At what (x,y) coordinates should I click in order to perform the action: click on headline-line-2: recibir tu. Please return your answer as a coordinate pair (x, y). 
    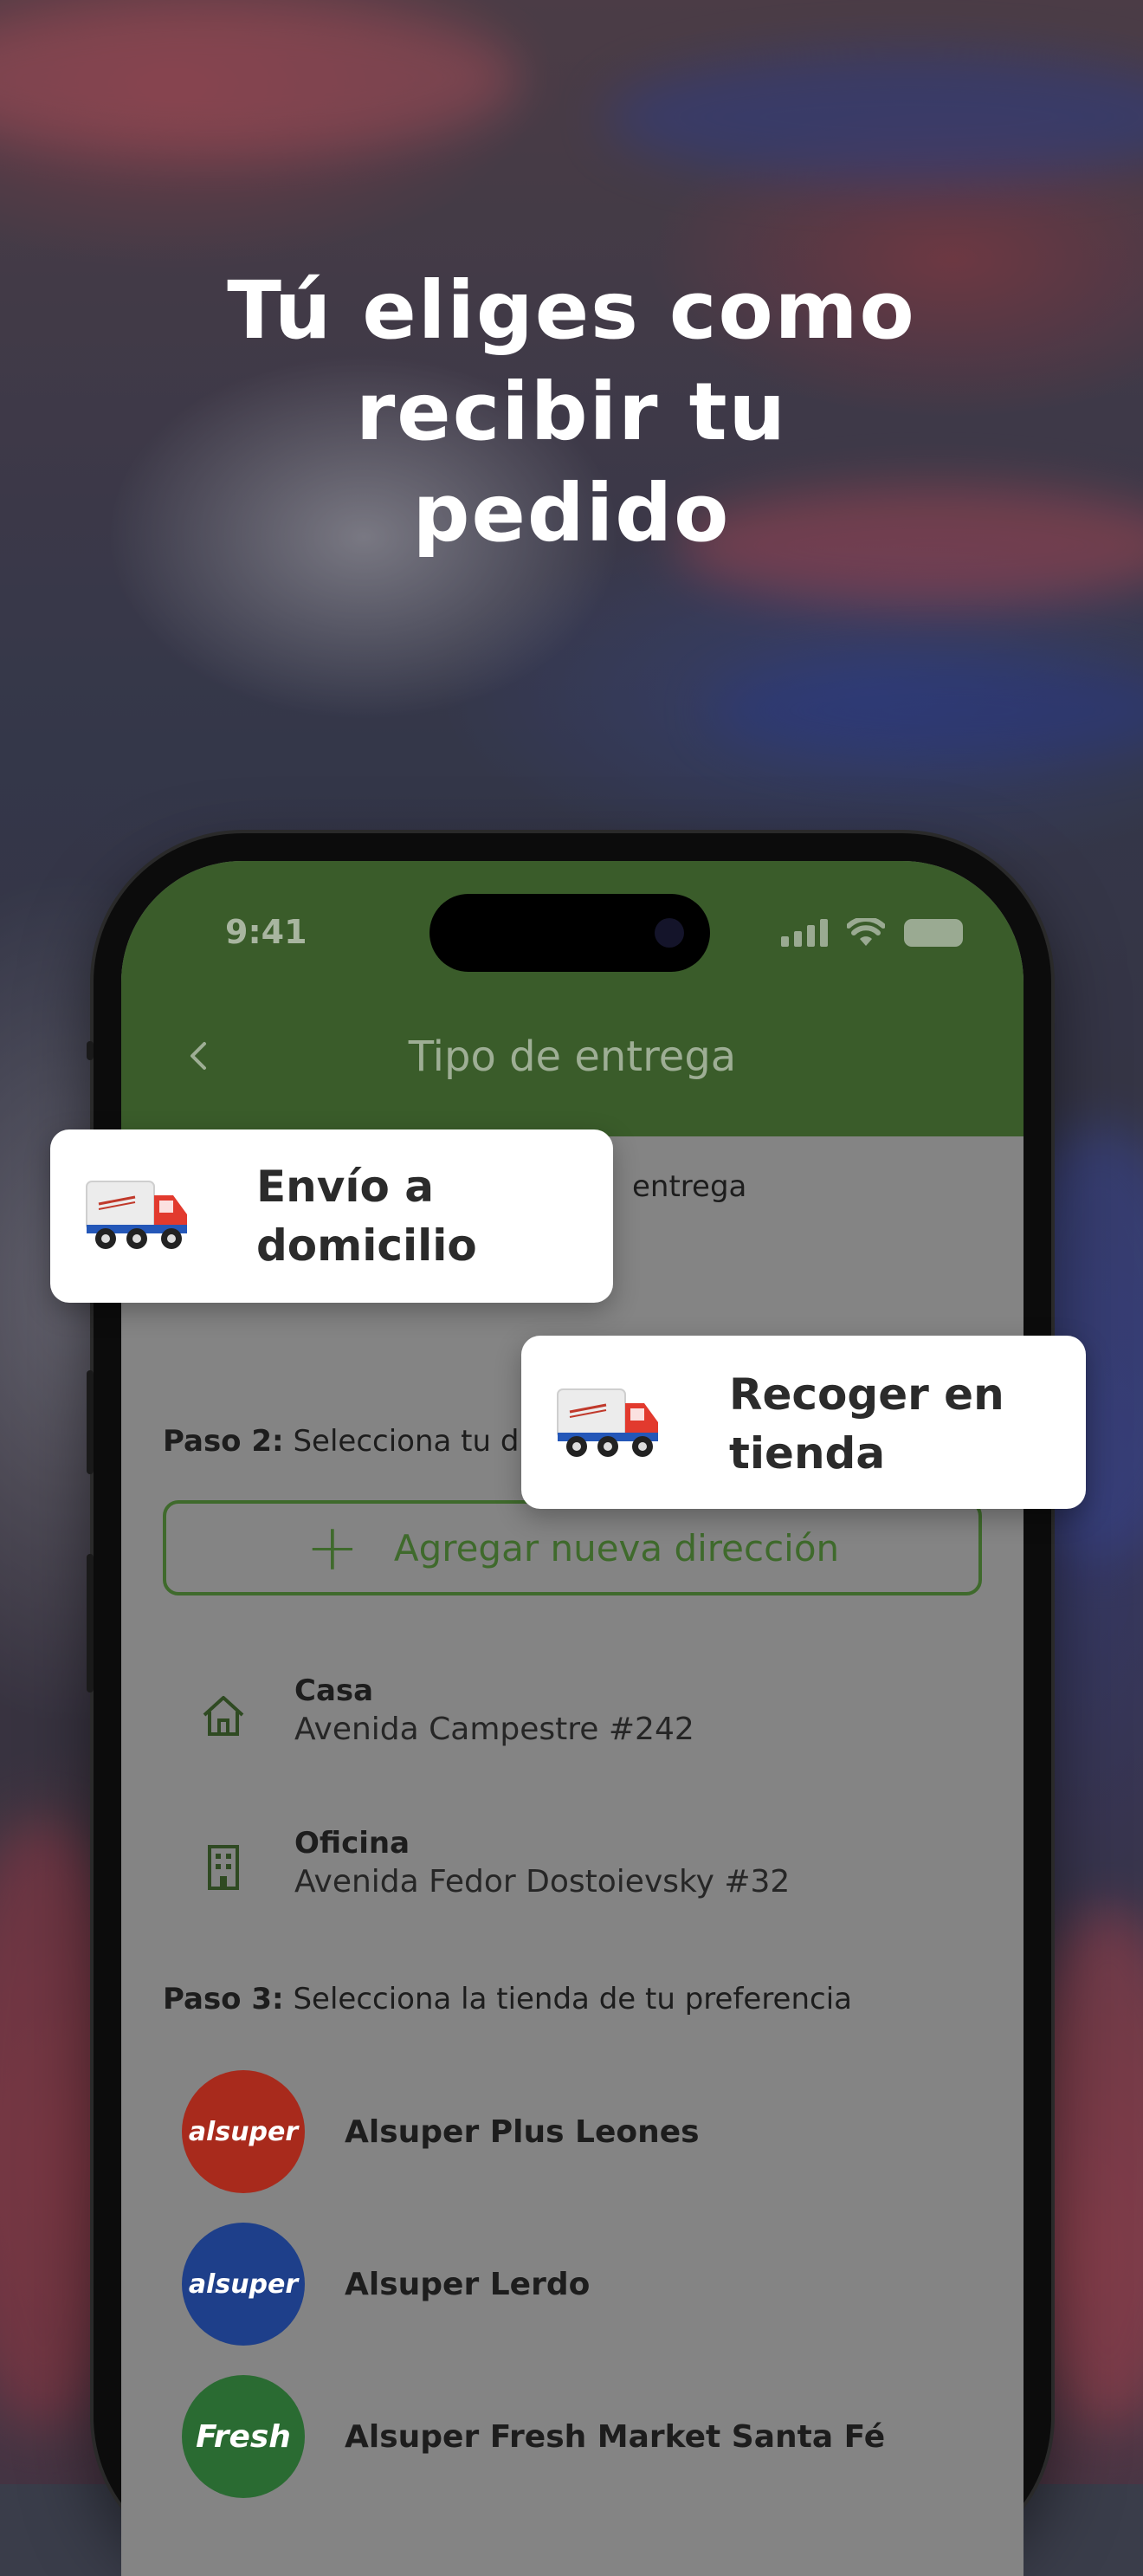
    Looking at the image, I should click on (571, 412).